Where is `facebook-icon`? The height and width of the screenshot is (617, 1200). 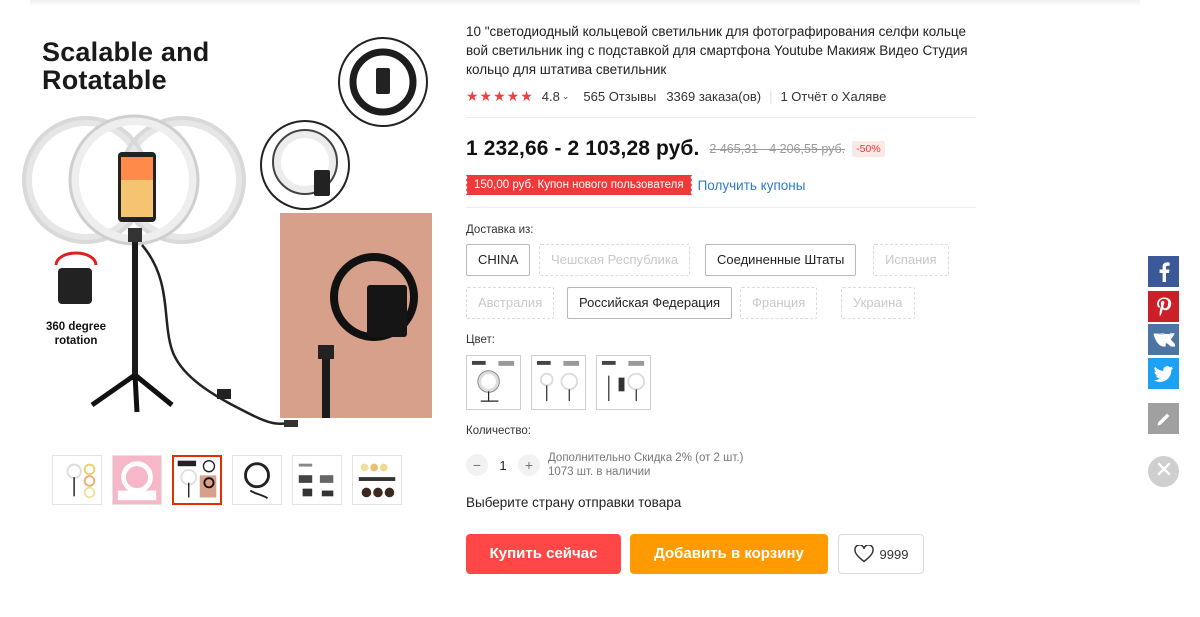 facebook-icon is located at coordinates (1164, 271).